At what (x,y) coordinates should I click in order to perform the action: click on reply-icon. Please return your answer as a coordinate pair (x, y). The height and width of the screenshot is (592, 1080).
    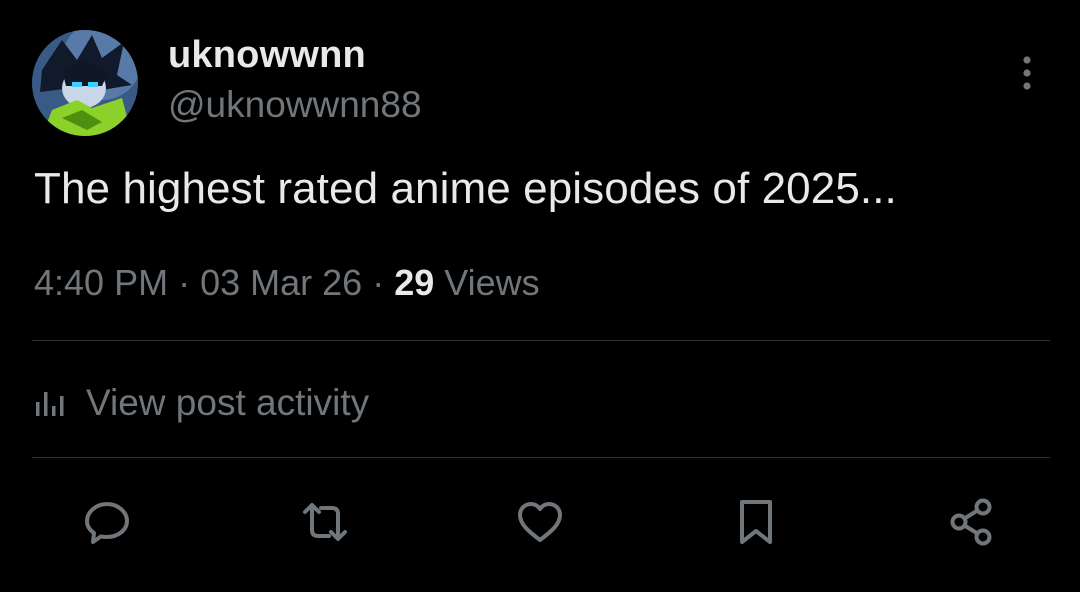
    Looking at the image, I should click on (107, 523).